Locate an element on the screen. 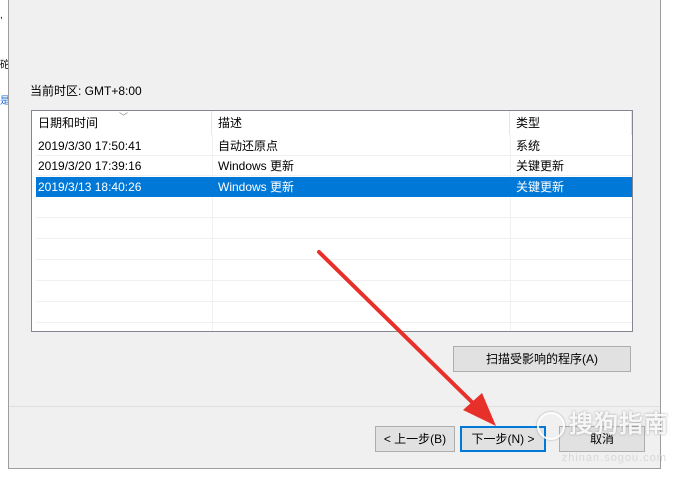 Image resolution: width=691 pixels, height=494 pixels. table-row-selected: 2019/3/13 18:40:26 Windows 更新 关键更新 is located at coordinates (334, 187).